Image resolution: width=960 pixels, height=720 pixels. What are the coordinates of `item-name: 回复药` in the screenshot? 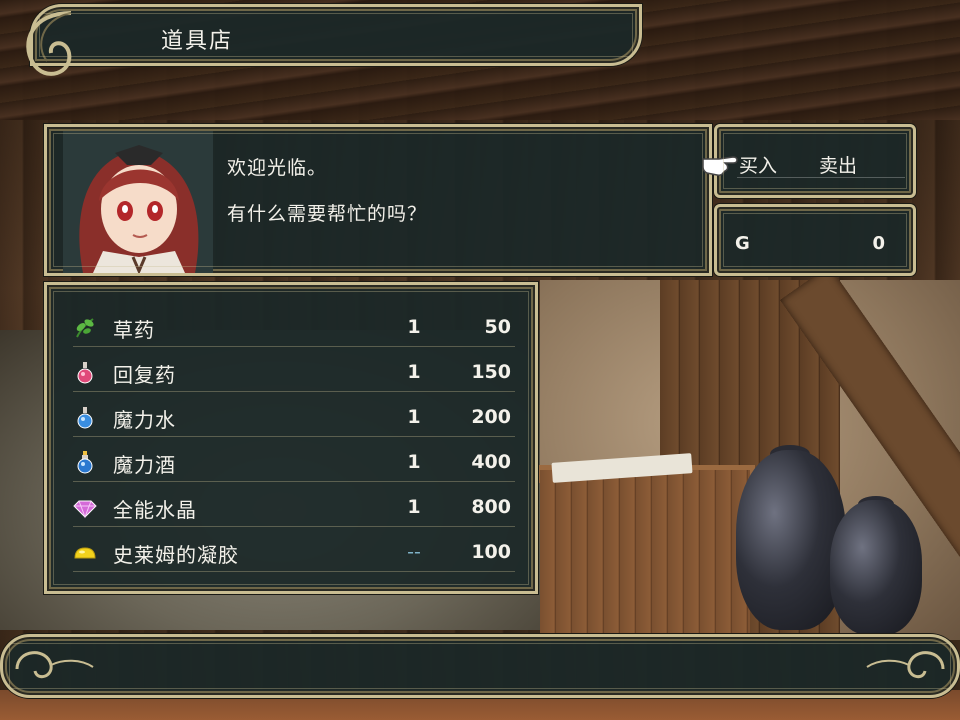 It's located at (144, 375).